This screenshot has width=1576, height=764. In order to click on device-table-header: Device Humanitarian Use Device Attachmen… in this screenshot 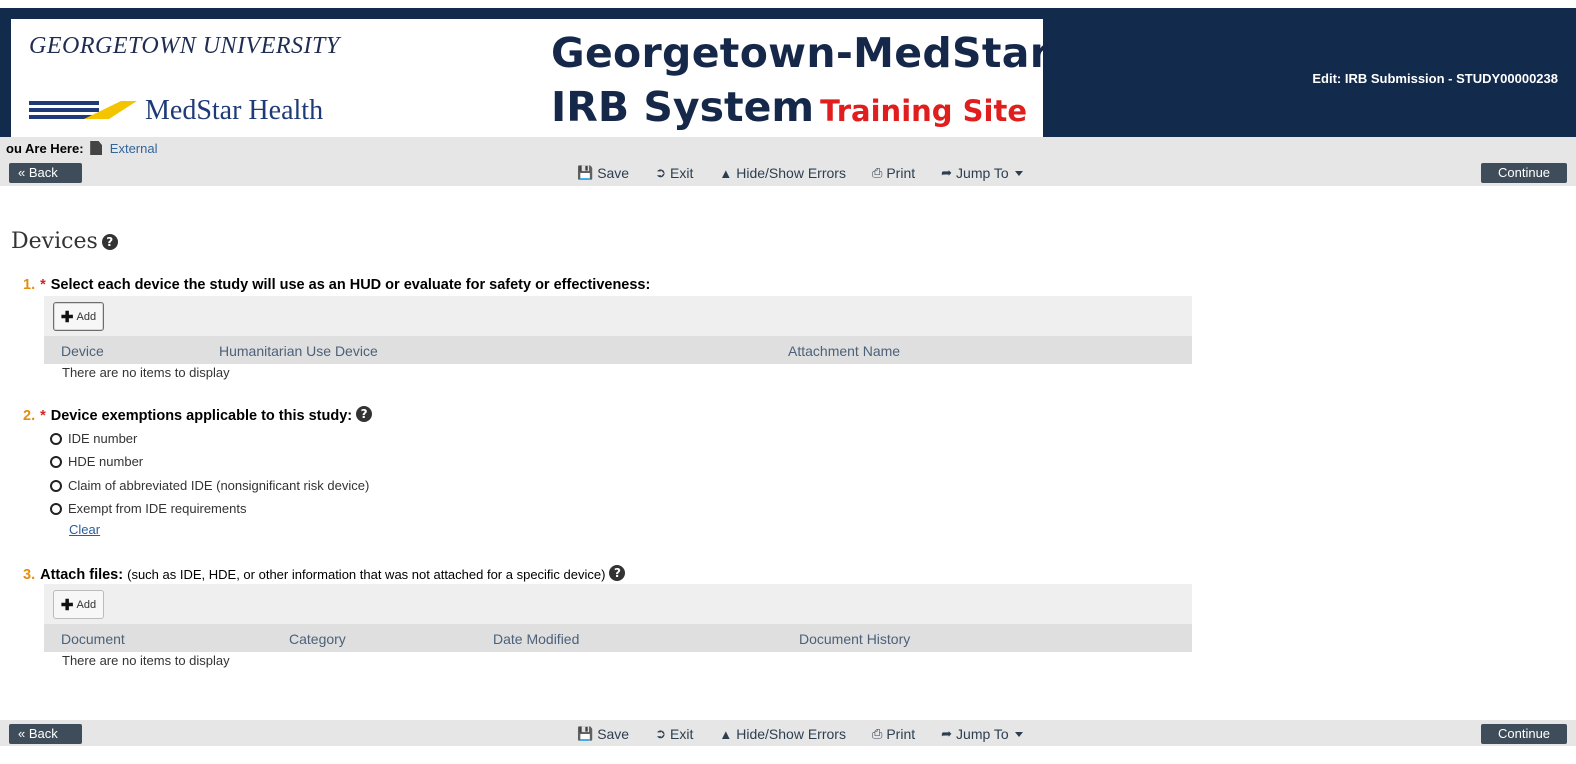, I will do `click(618, 350)`.